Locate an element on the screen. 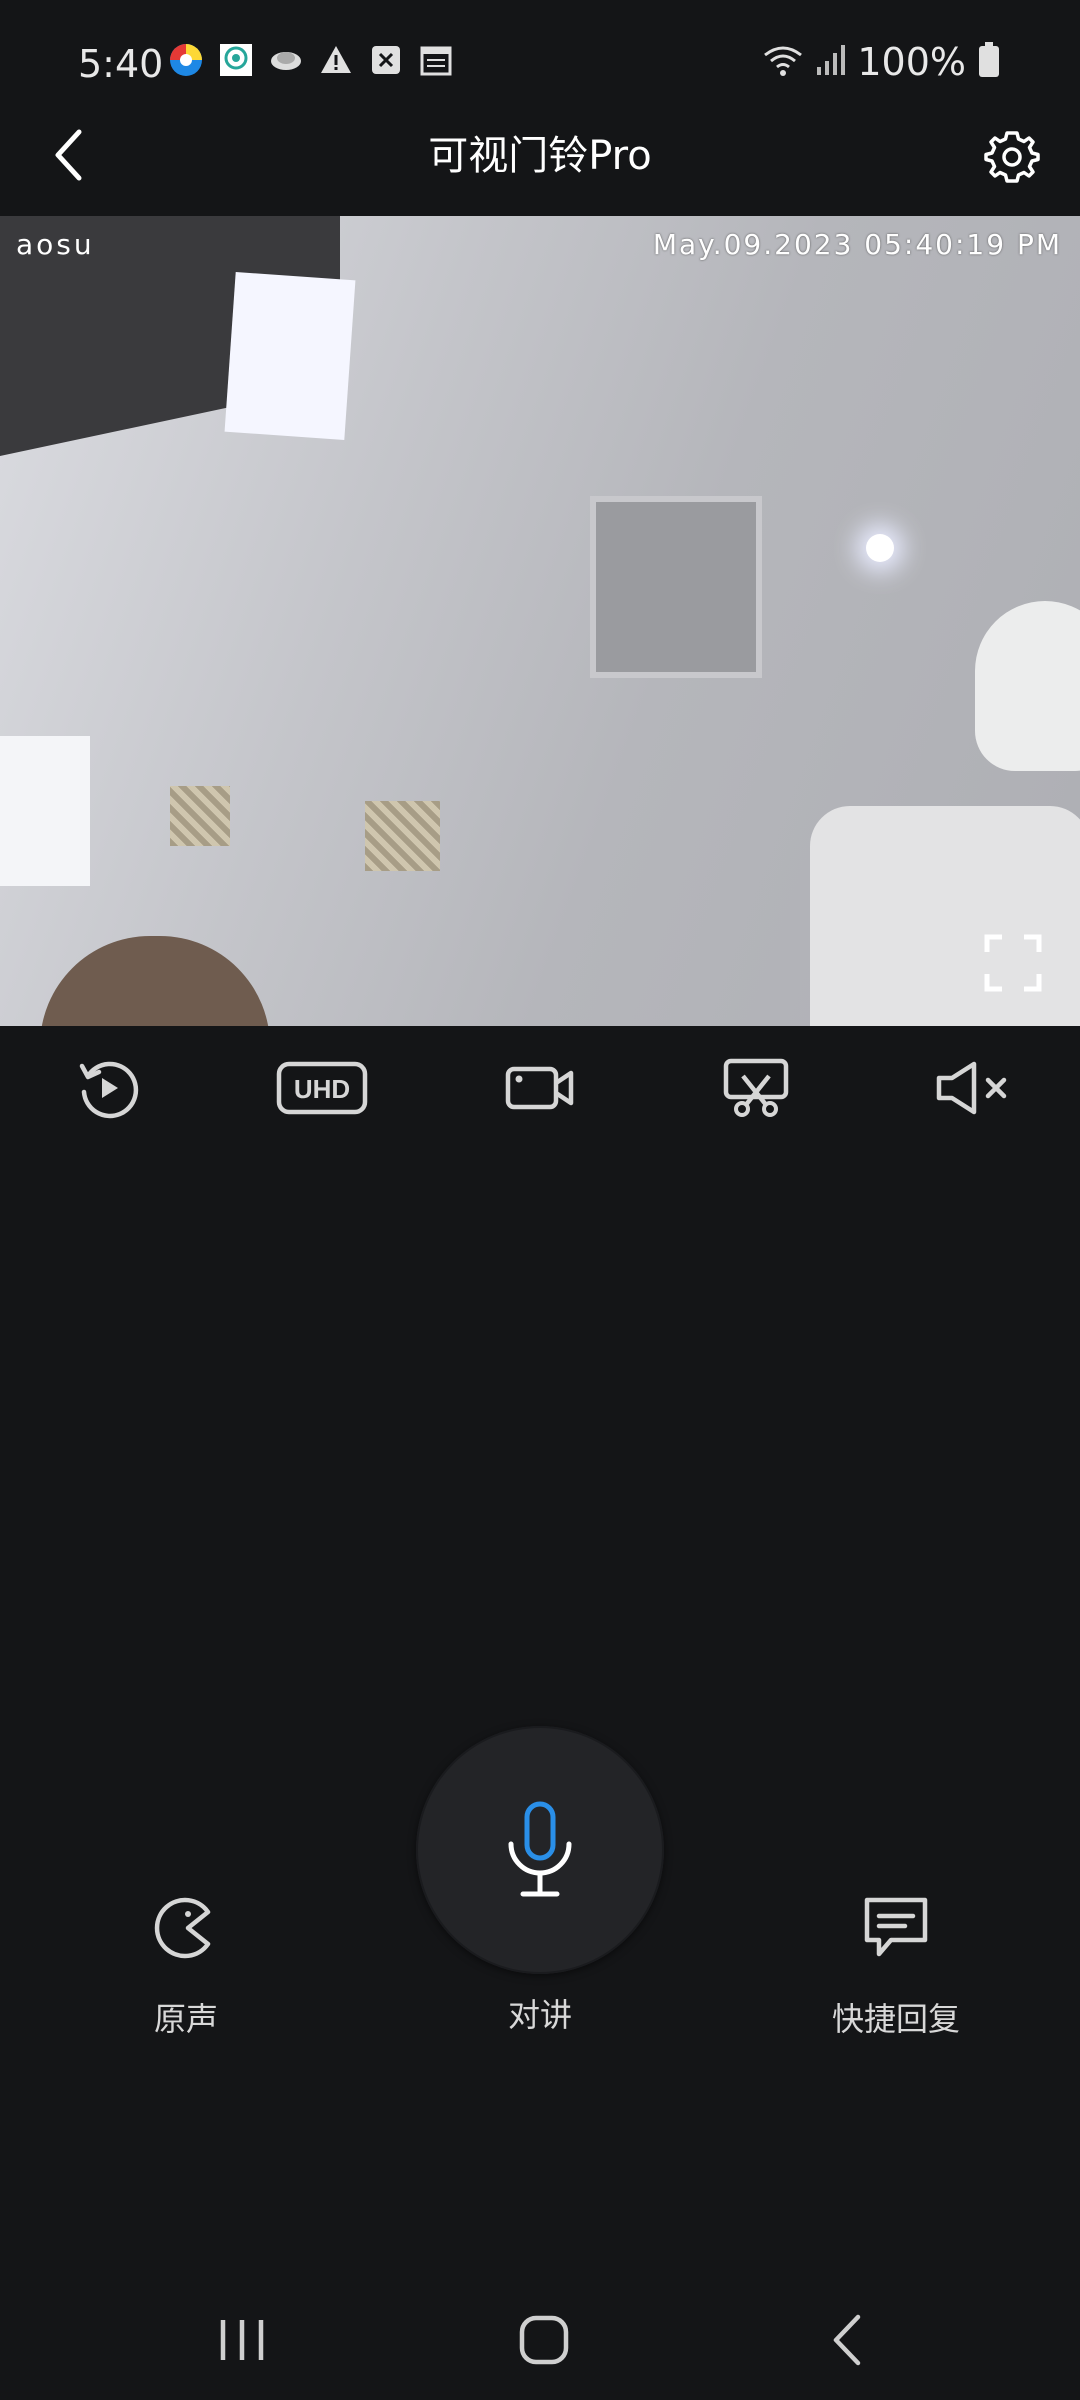 Image resolution: width=1080 pixels, height=2400 pixels. video-camera-icon is located at coordinates (539, 1088).